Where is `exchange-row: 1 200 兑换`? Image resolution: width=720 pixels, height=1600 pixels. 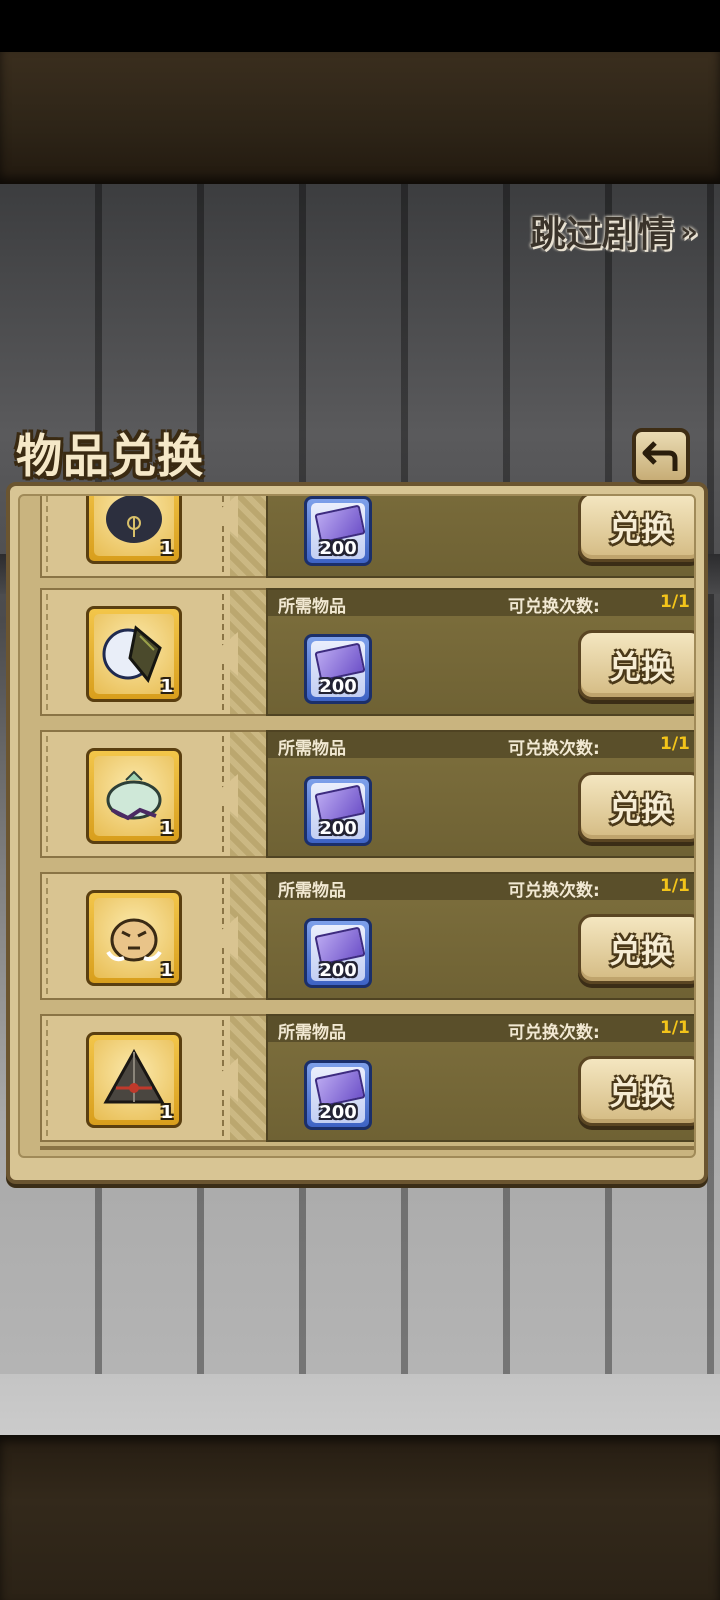 exchange-row: 1 200 兑换 is located at coordinates (367, 538).